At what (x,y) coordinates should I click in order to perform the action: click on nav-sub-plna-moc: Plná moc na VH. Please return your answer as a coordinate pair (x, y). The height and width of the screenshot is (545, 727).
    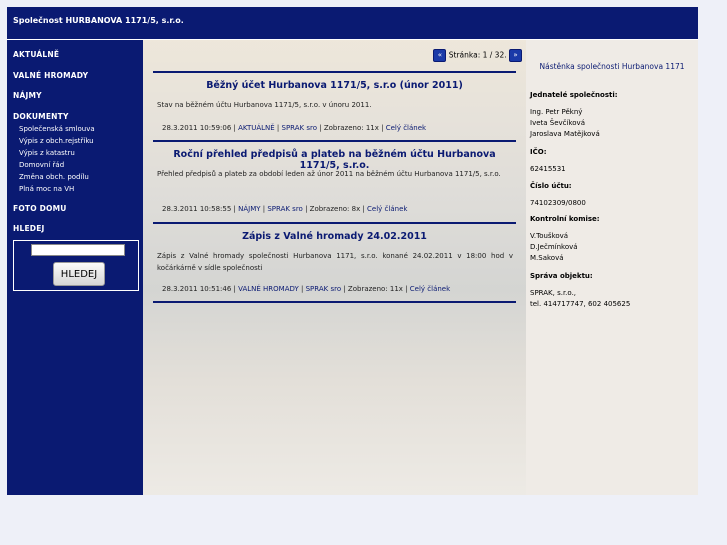
    Looking at the image, I should click on (46, 189).